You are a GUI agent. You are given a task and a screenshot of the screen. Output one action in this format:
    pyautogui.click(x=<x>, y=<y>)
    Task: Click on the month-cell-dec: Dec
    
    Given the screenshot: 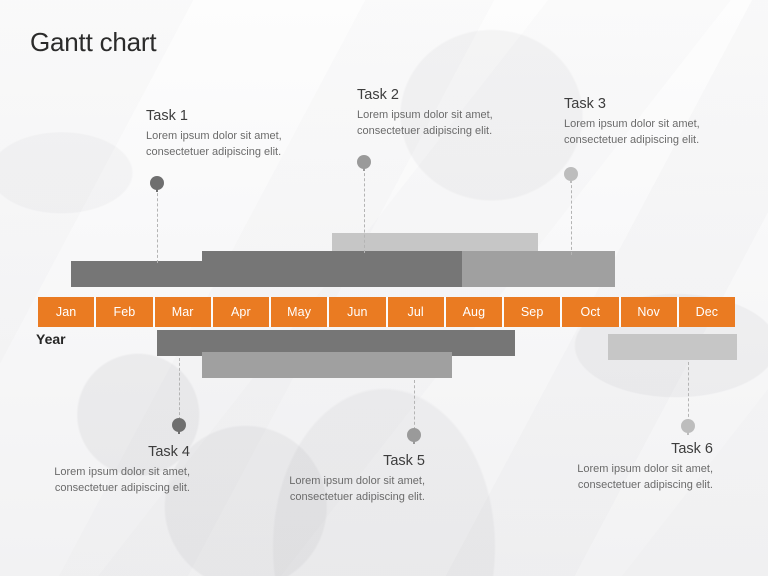 What is the action you would take?
    pyautogui.click(x=706, y=312)
    